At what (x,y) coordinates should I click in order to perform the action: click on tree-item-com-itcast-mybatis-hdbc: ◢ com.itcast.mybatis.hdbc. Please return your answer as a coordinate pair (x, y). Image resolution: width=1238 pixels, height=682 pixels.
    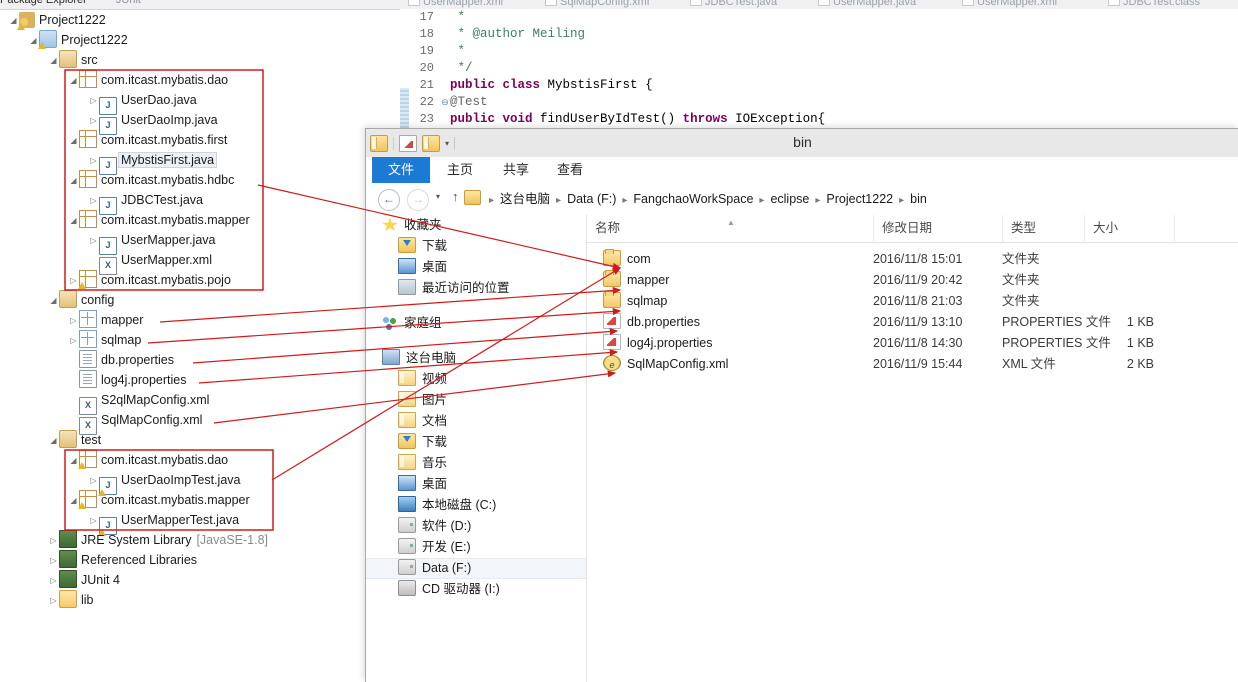
    Looking at the image, I should click on (183, 180).